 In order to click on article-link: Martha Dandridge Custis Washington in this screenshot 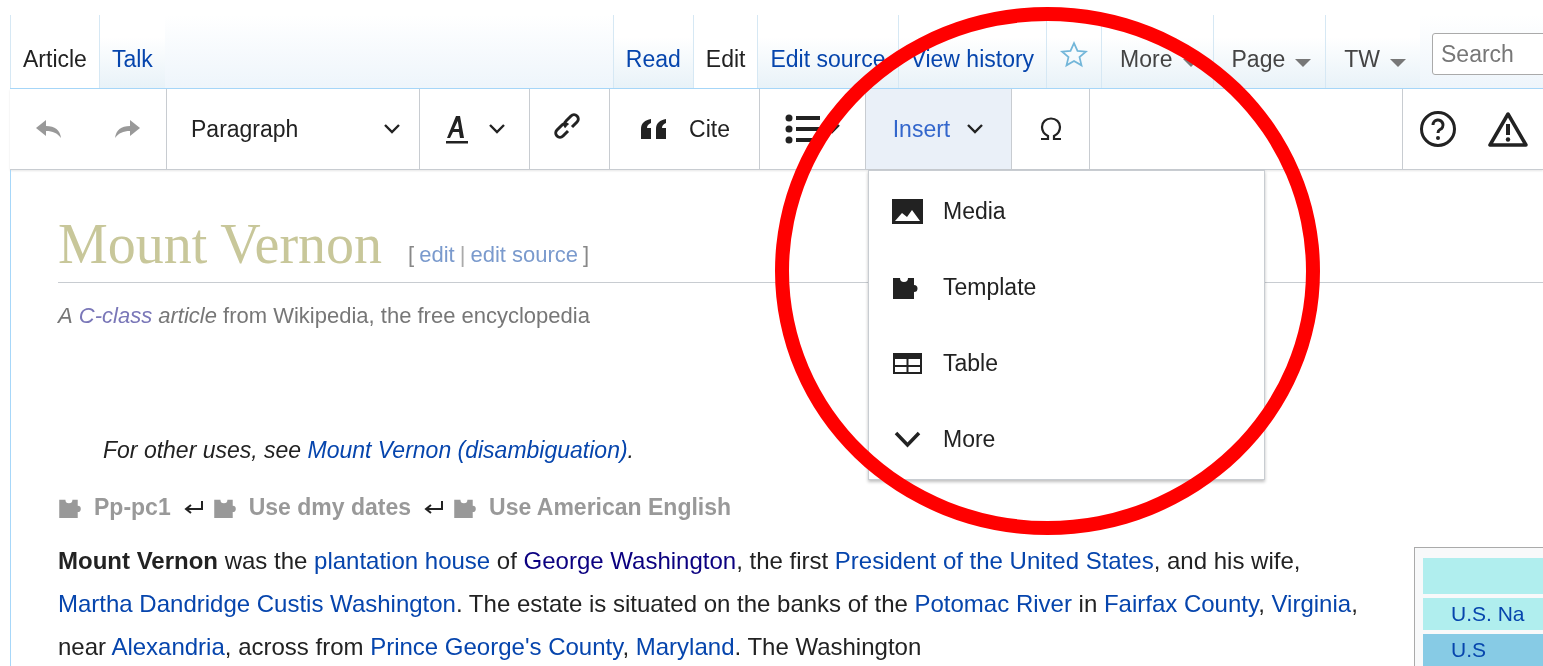, I will do `click(257, 603)`.